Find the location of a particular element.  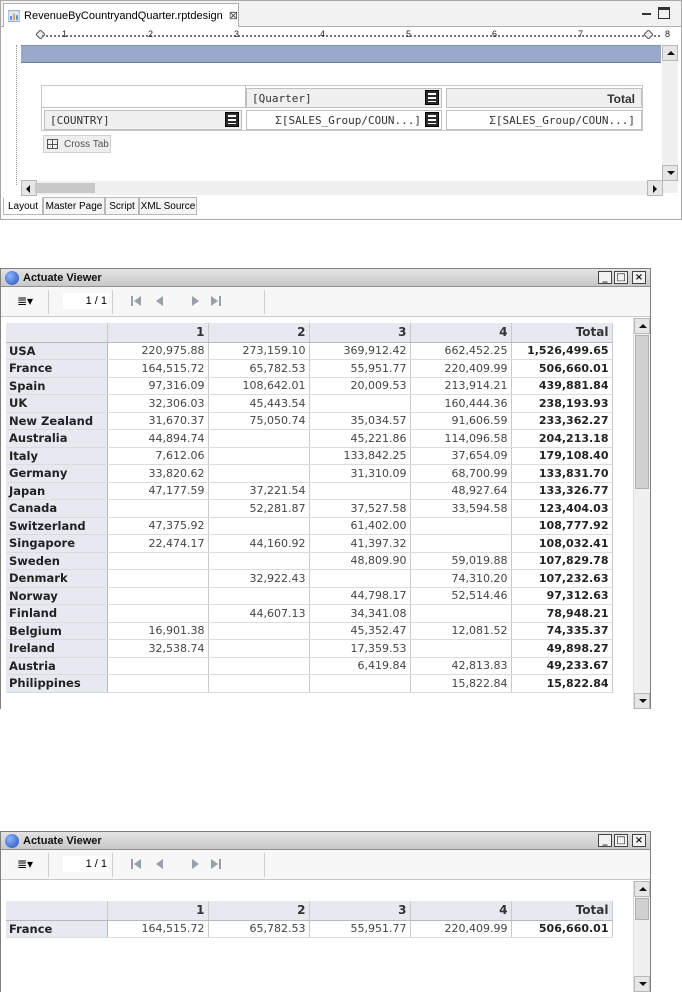

ruler-number: 4 is located at coordinates (323, 34).